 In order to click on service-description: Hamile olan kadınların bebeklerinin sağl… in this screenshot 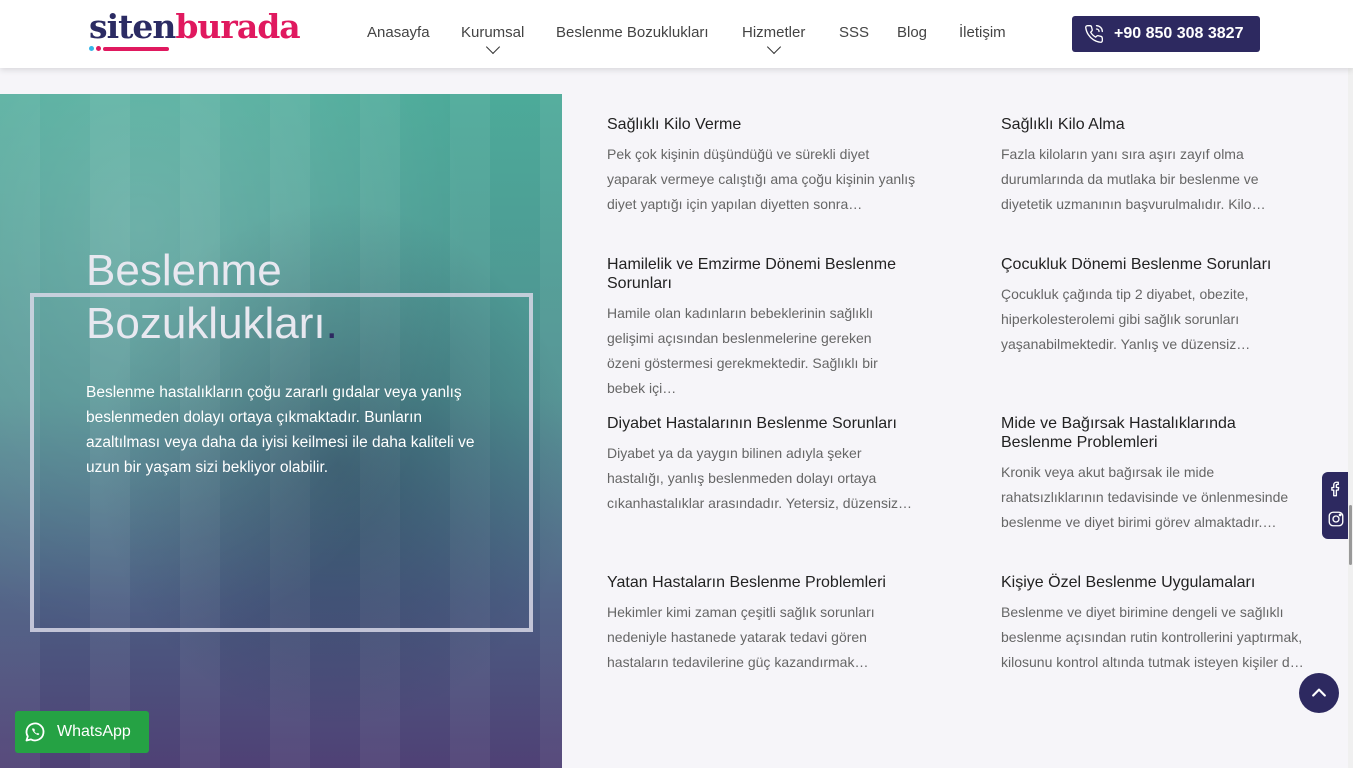, I will do `click(742, 350)`.